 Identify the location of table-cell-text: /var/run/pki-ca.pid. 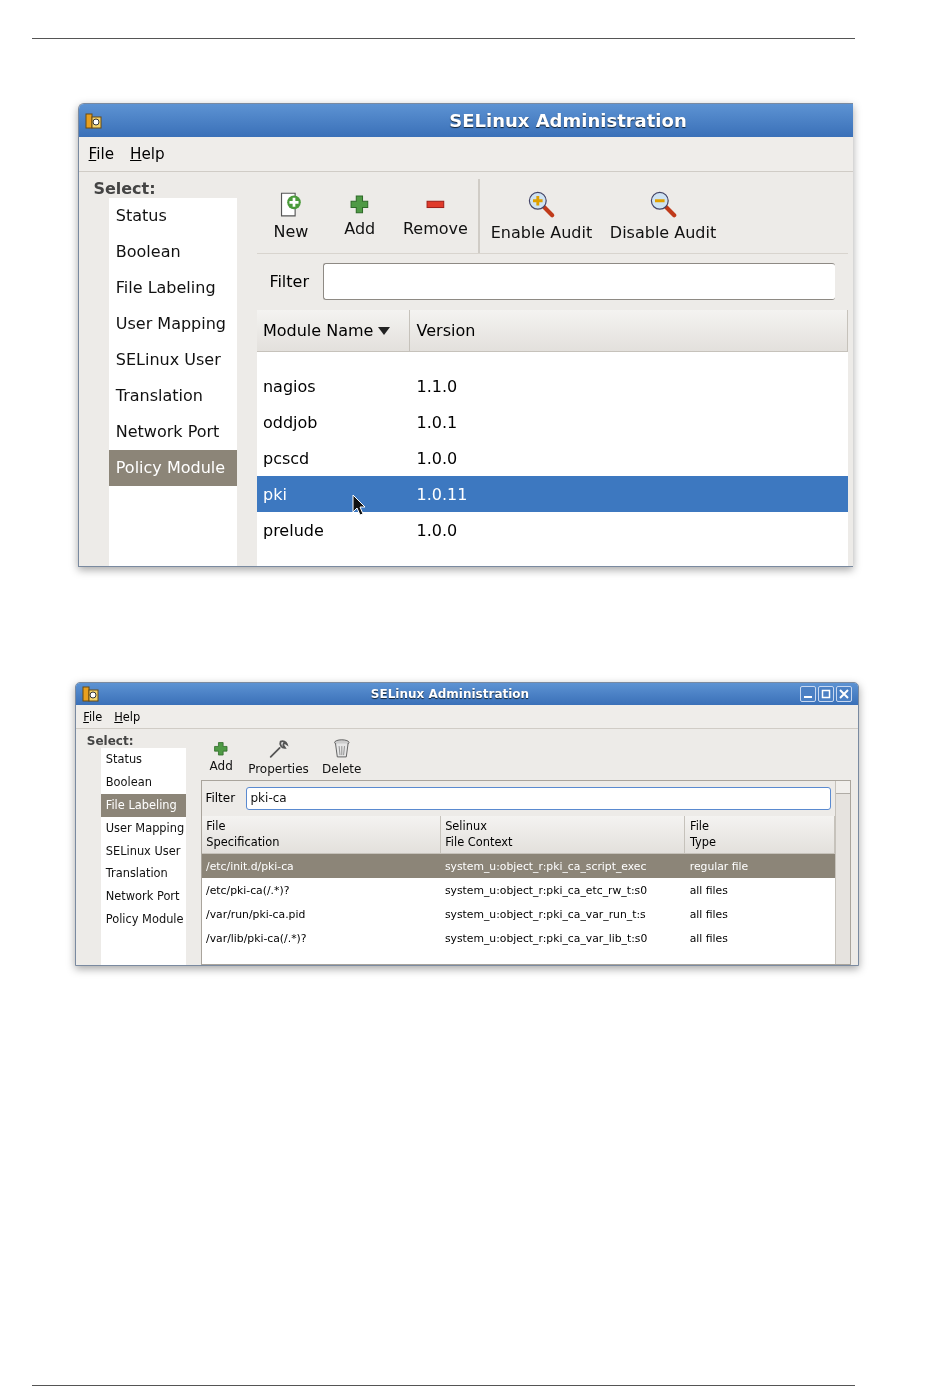
(256, 914).